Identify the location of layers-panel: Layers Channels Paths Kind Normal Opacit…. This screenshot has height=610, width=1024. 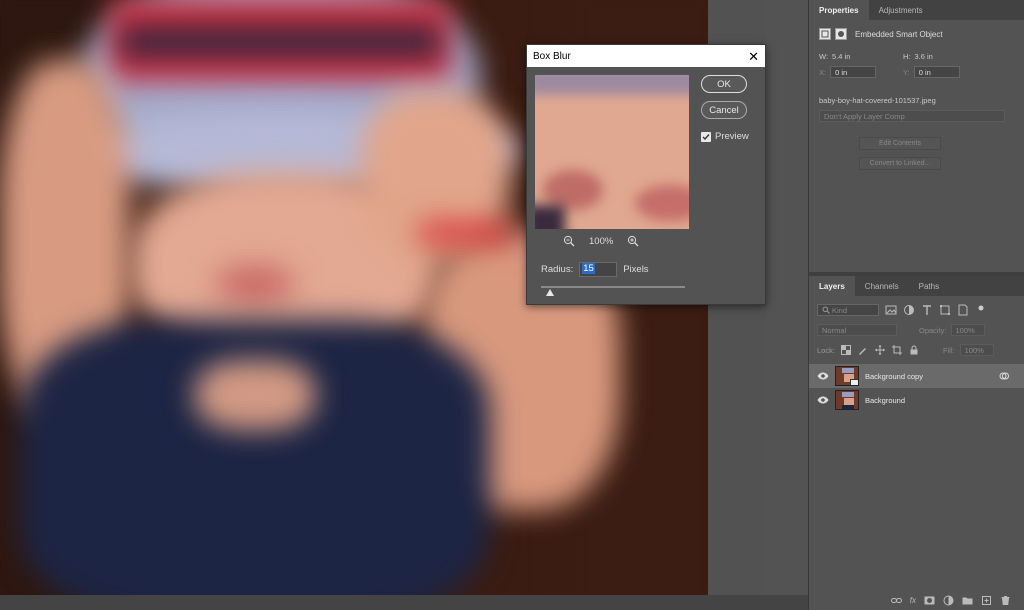
(916, 443).